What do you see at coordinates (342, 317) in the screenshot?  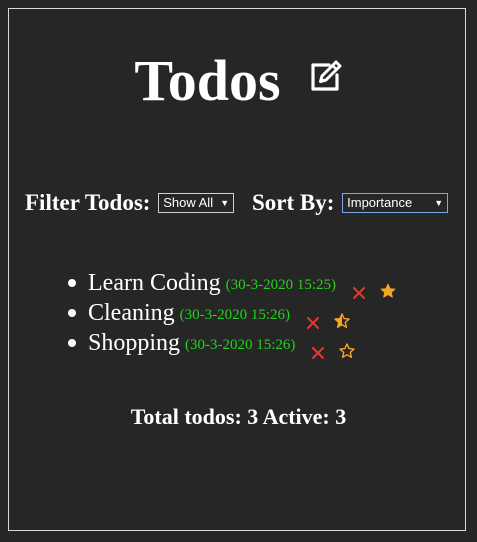 I see `star-half-icon` at bounding box center [342, 317].